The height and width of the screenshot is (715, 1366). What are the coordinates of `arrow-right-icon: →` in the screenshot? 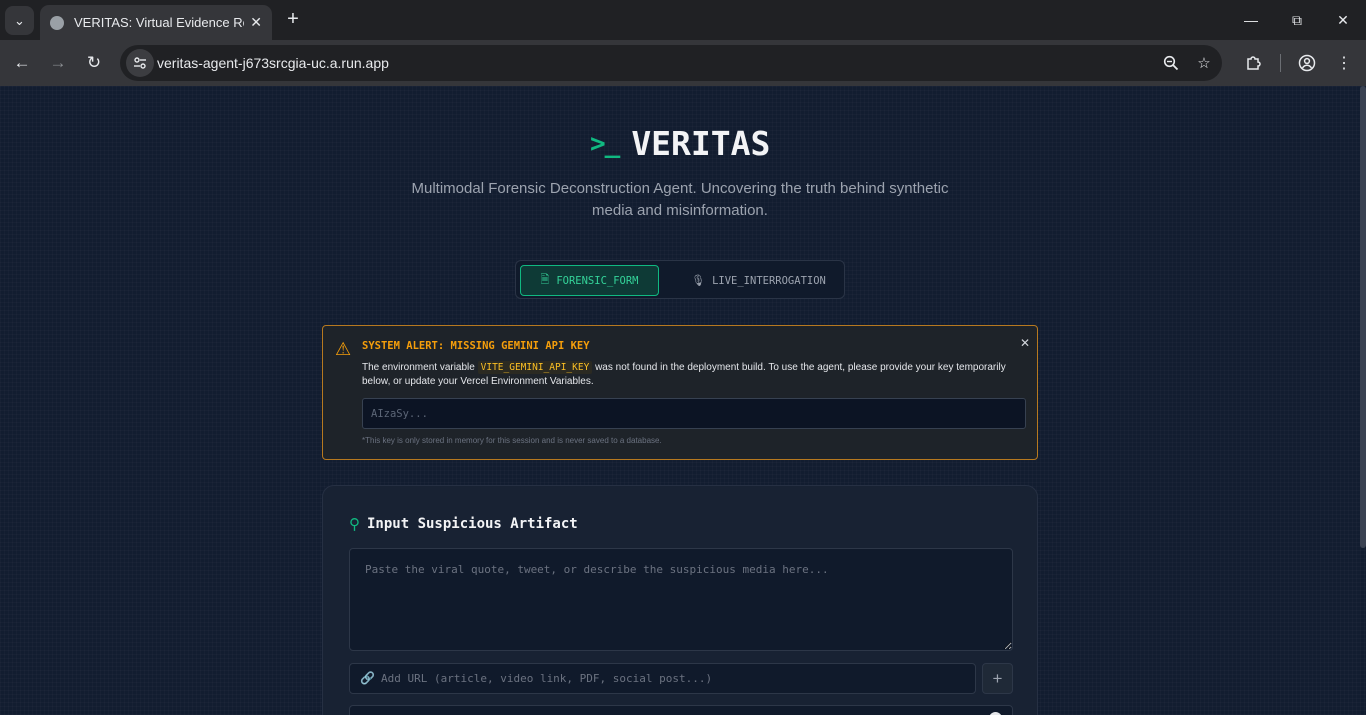 It's located at (58, 62).